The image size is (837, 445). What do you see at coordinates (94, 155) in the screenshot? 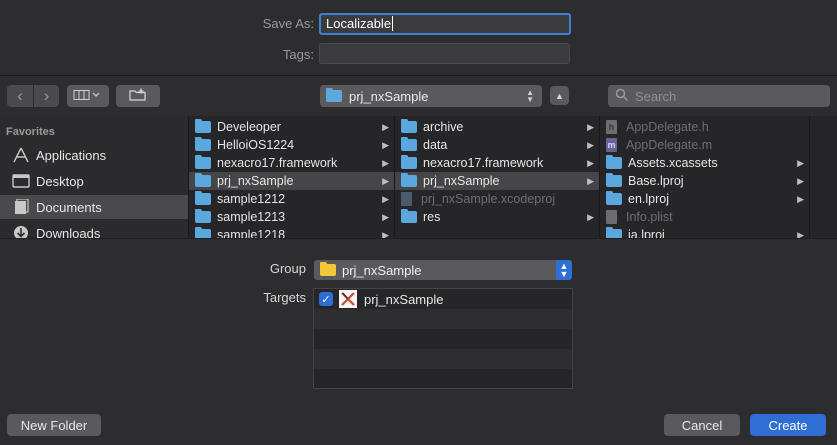
I see `sidebar-item-applications: Applications` at bounding box center [94, 155].